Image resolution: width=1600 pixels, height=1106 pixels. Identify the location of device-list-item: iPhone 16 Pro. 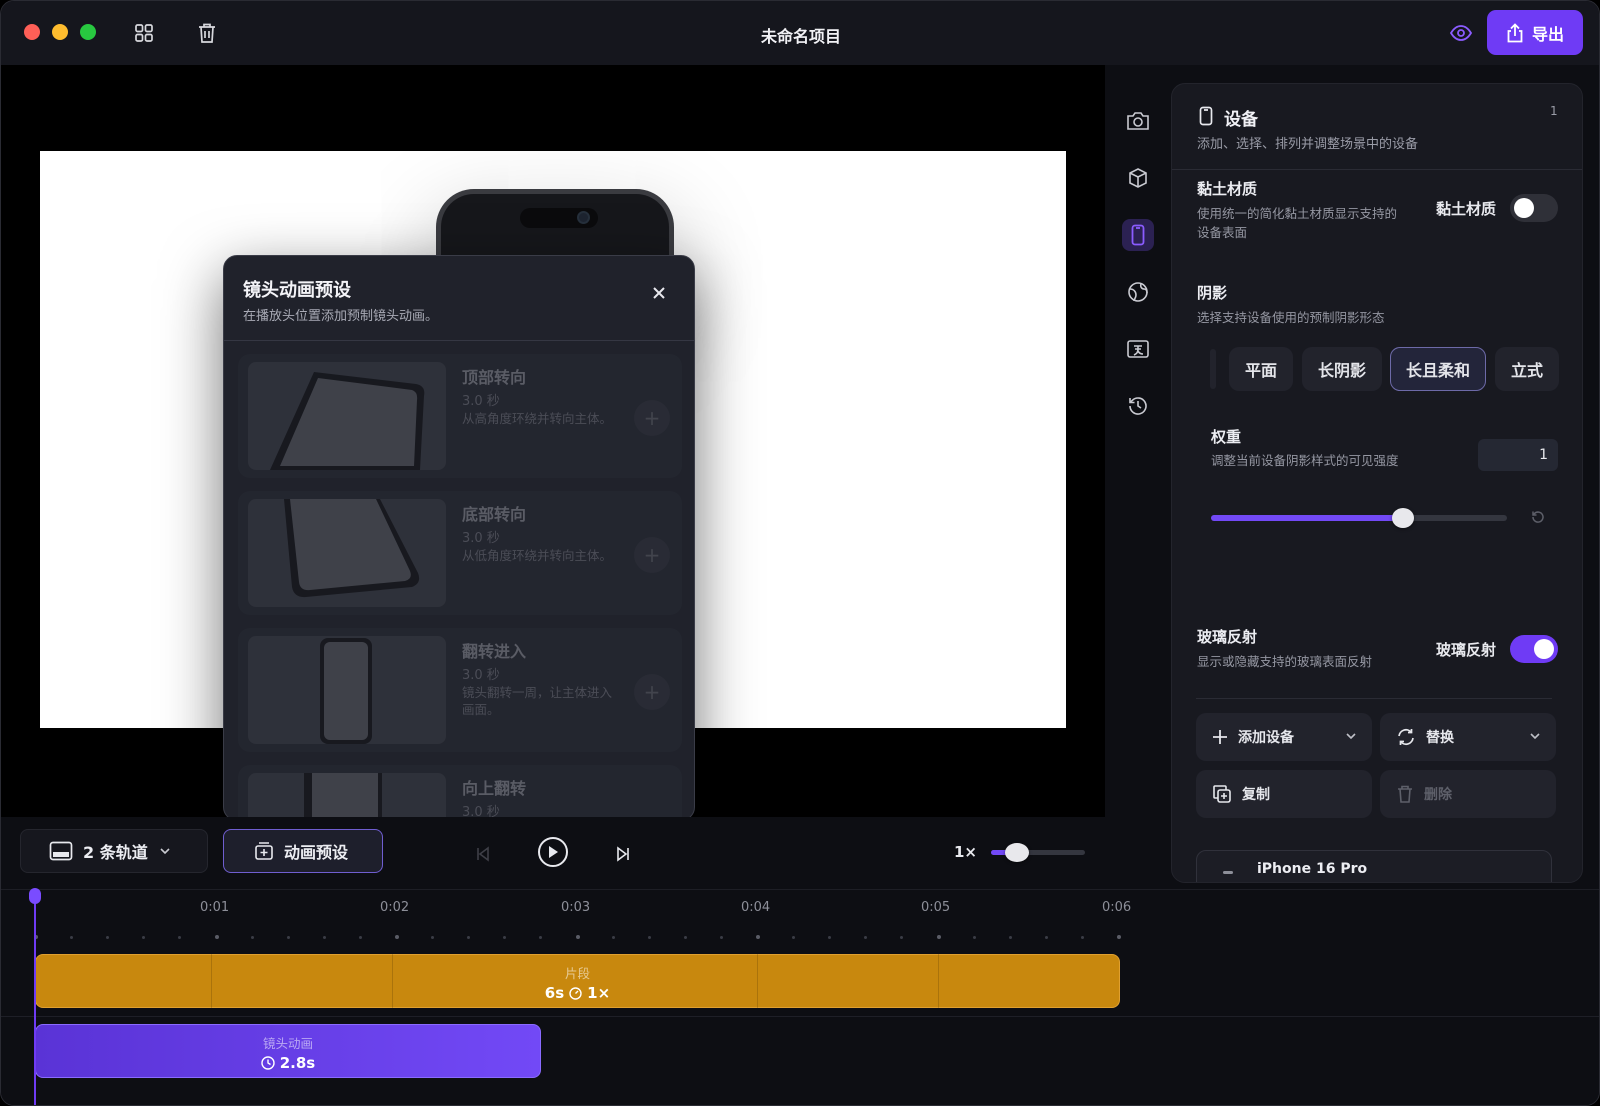
(1374, 866).